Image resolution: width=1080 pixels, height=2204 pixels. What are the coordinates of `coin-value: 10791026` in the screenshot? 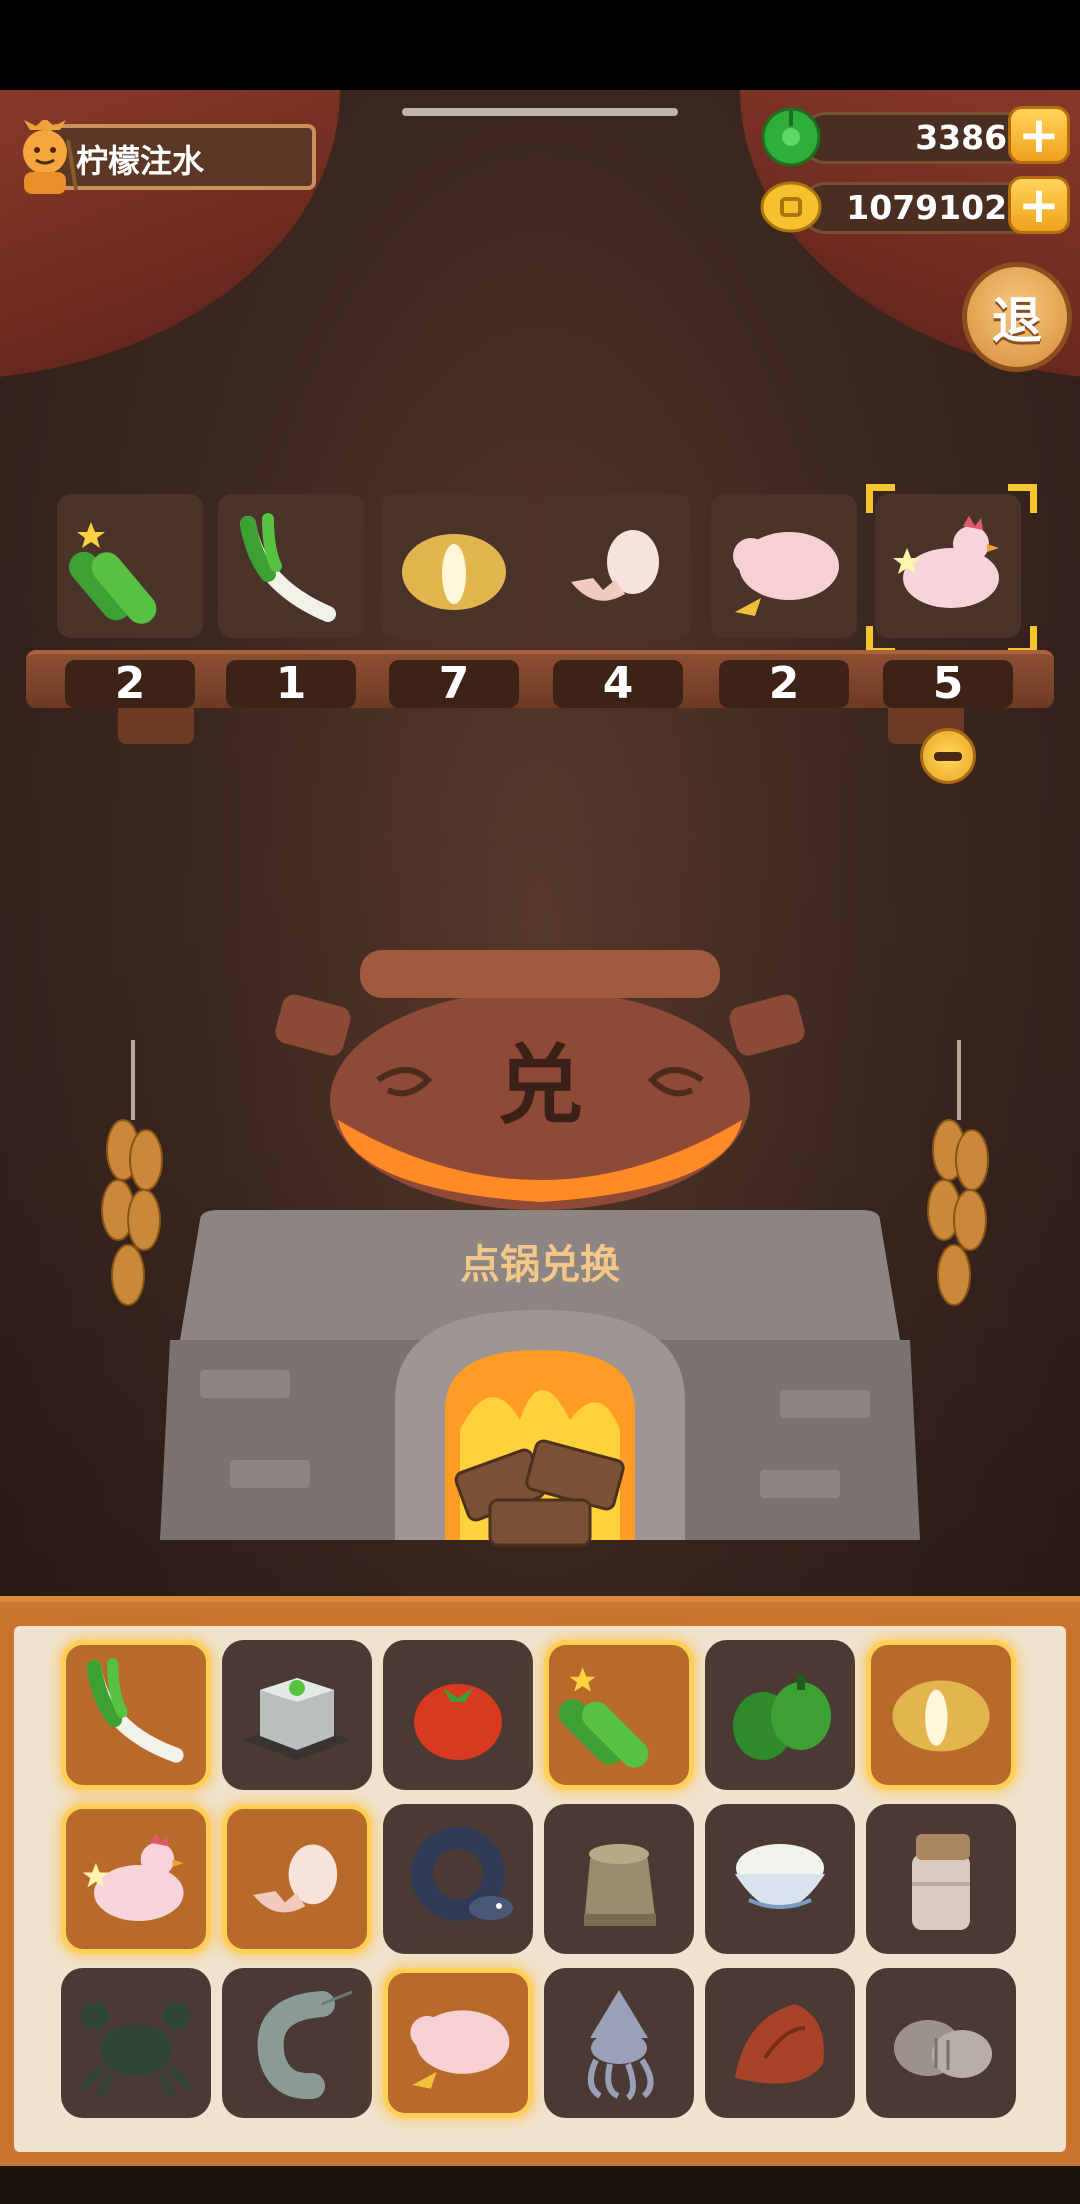 It's located at (938, 207).